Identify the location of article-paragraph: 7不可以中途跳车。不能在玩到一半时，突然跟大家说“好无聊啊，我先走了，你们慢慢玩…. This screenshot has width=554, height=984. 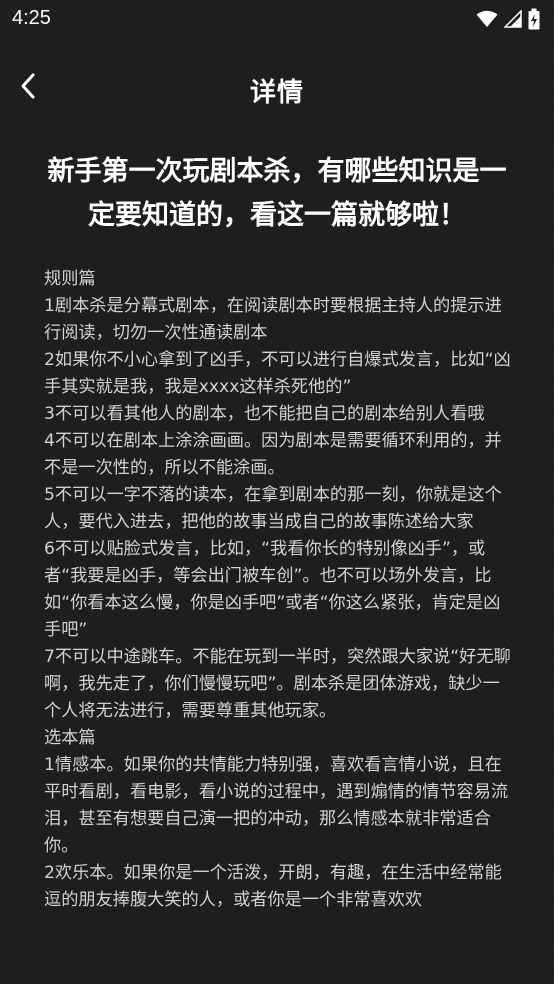
(277, 684).